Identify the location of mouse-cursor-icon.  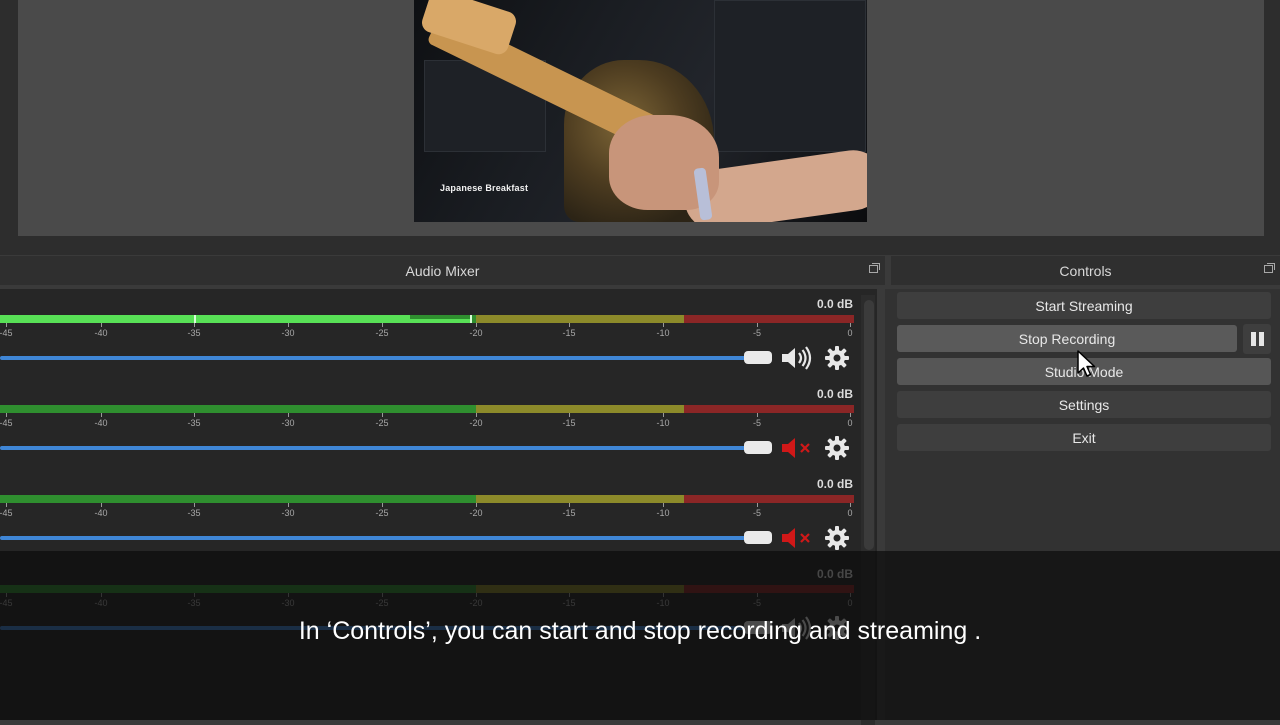
(1086, 363).